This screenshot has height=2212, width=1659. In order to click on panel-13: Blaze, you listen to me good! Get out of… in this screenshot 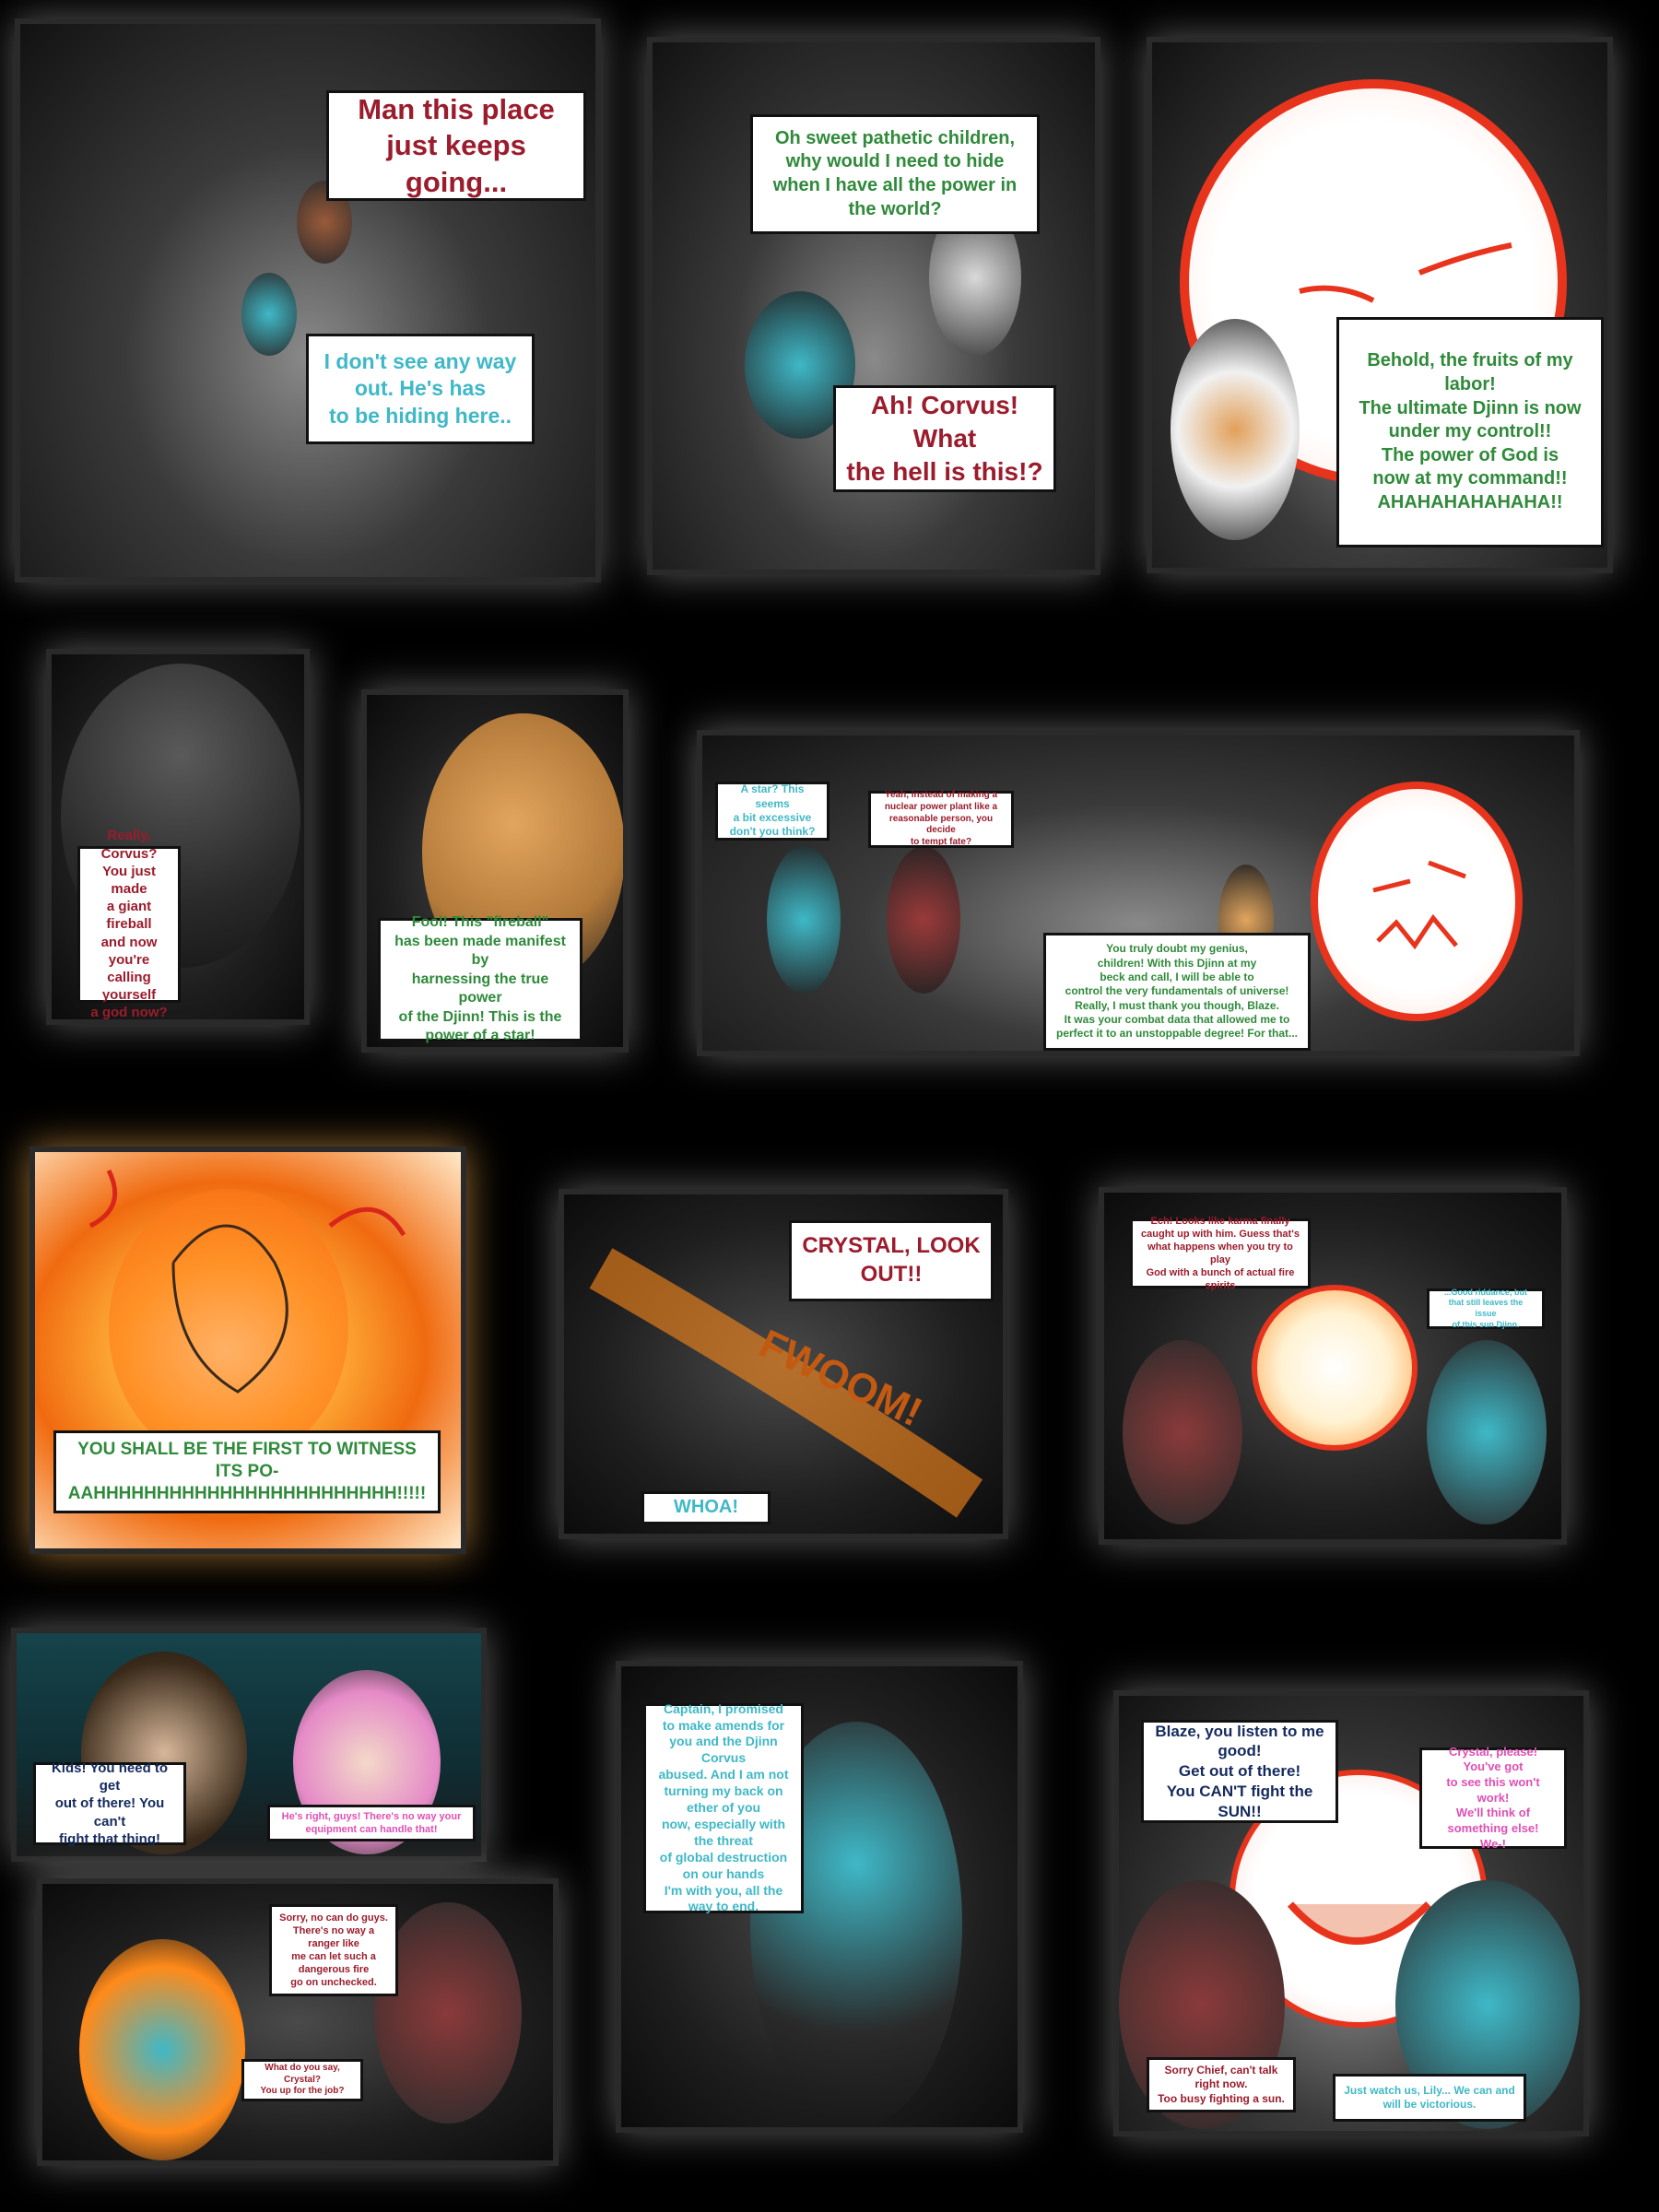, I will do `click(1351, 1913)`.